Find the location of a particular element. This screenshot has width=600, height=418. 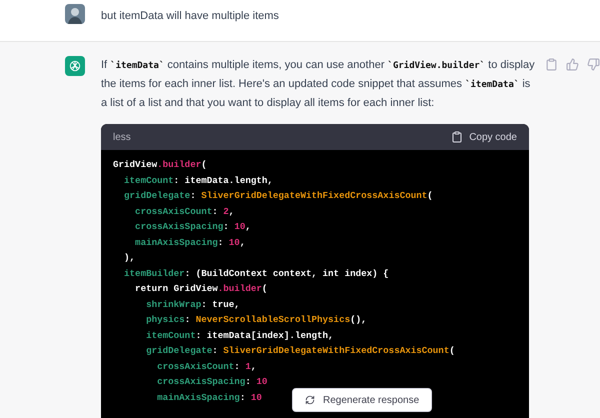

avatar-icon is located at coordinates (75, 14).